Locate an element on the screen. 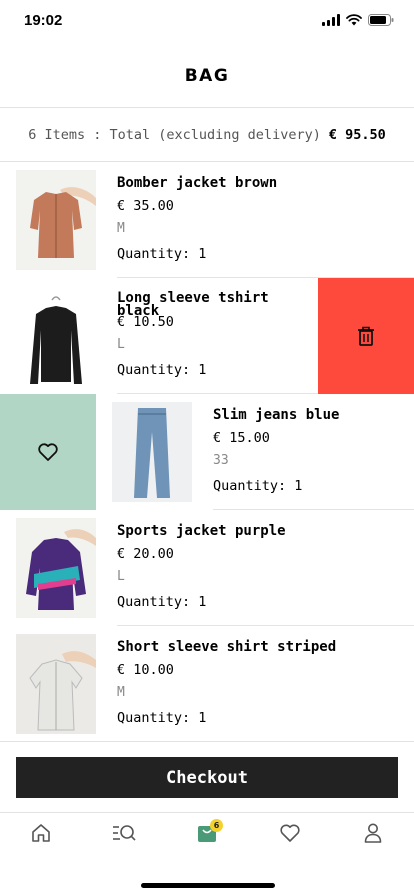 The image size is (414, 896). home-icon is located at coordinates (41, 833).